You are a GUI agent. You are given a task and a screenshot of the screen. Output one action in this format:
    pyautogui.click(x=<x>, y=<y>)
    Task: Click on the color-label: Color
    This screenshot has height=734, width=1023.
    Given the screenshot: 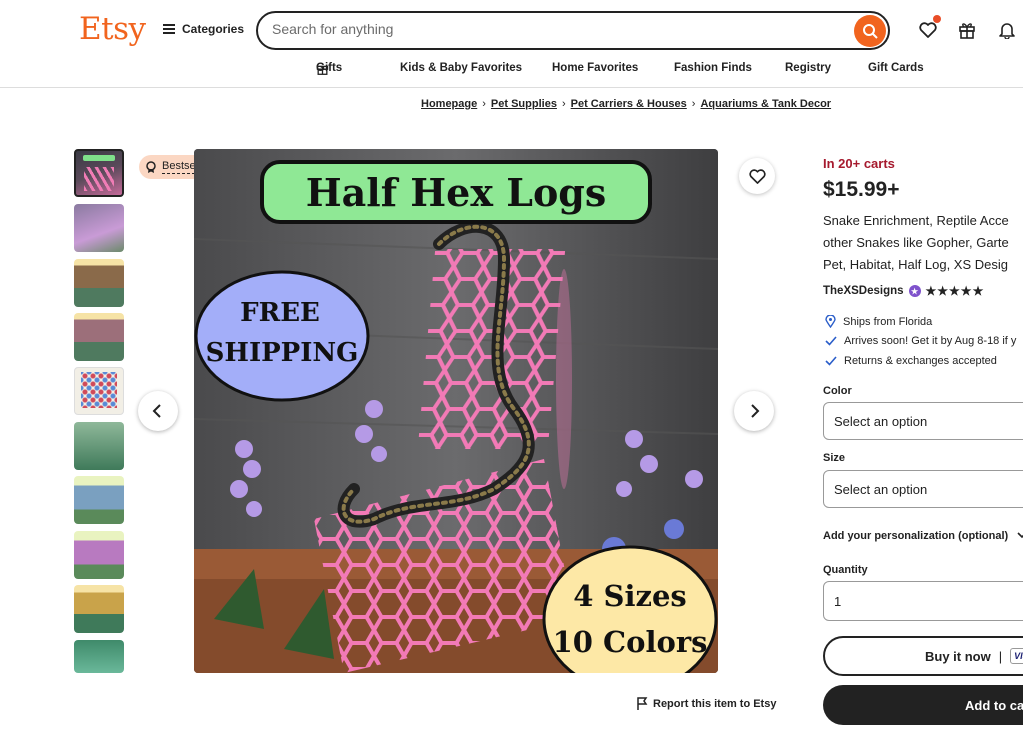 What is the action you would take?
    pyautogui.click(x=837, y=391)
    